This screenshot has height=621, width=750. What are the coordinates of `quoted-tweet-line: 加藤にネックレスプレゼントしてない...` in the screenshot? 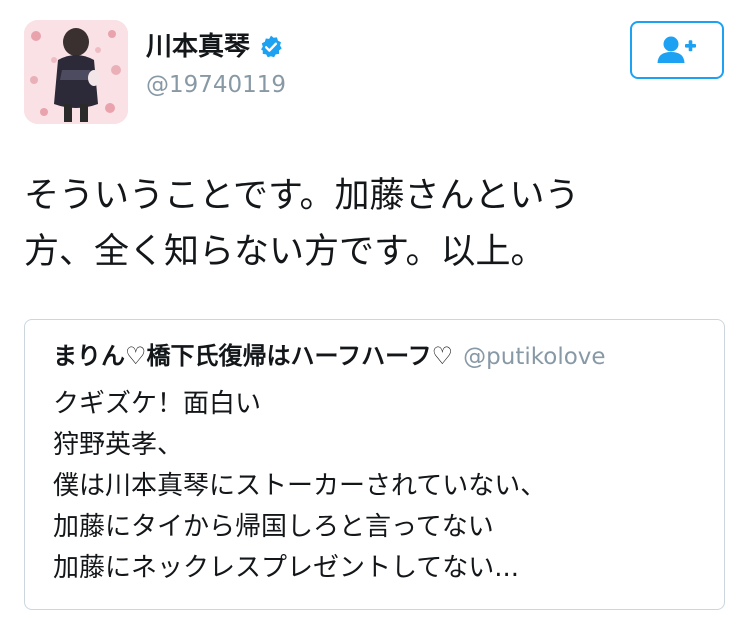 It's located at (286, 568).